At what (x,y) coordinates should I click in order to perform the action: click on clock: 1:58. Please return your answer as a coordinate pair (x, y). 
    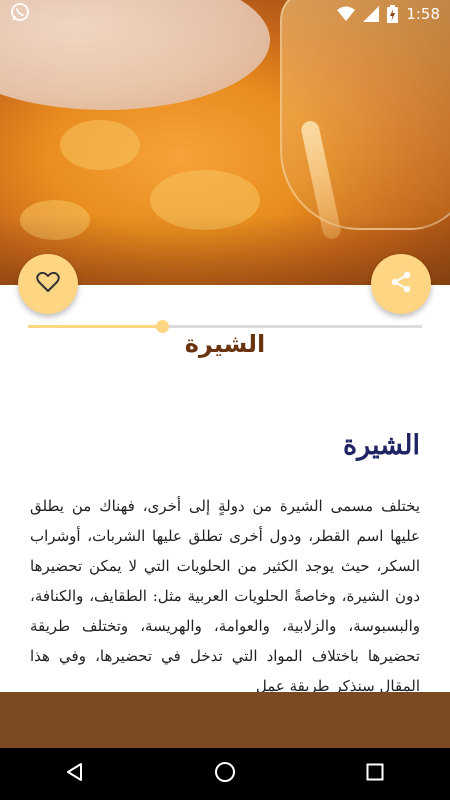
    Looking at the image, I should click on (423, 14).